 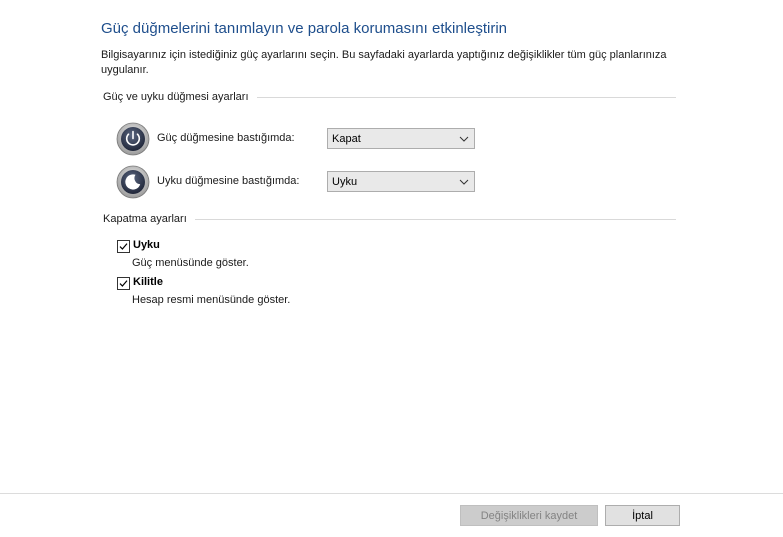 I want to click on lock-checkbox, so click(x=123, y=283).